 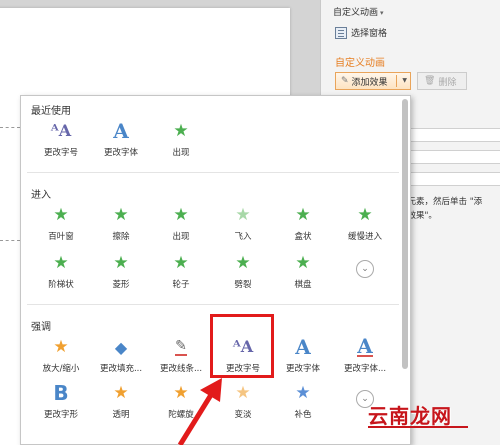 I want to click on add-effect-button: ✎ 添加效果 ▼, so click(x=373, y=81).